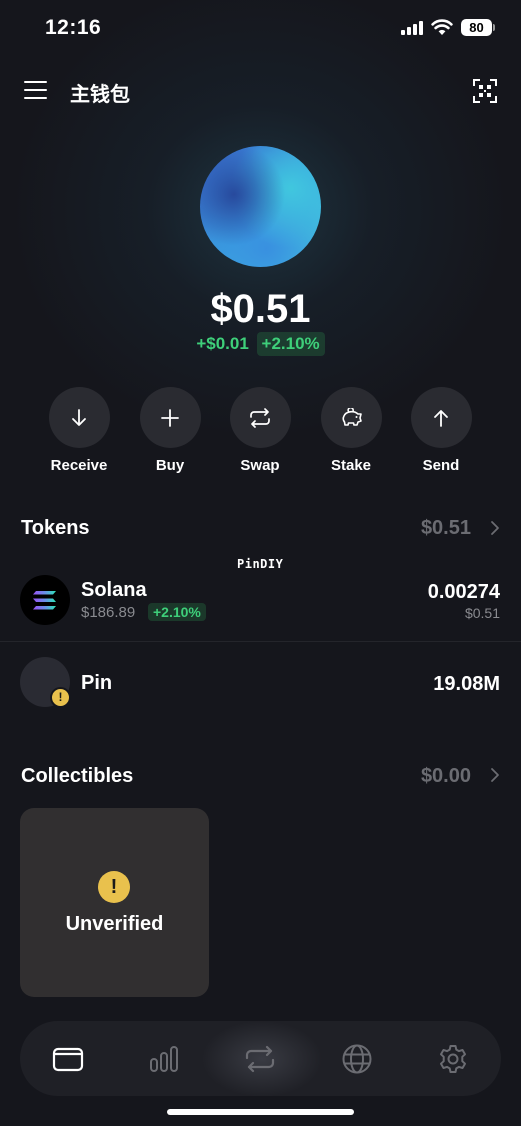 The height and width of the screenshot is (1126, 521). I want to click on status-time: 12:16, so click(73, 27).